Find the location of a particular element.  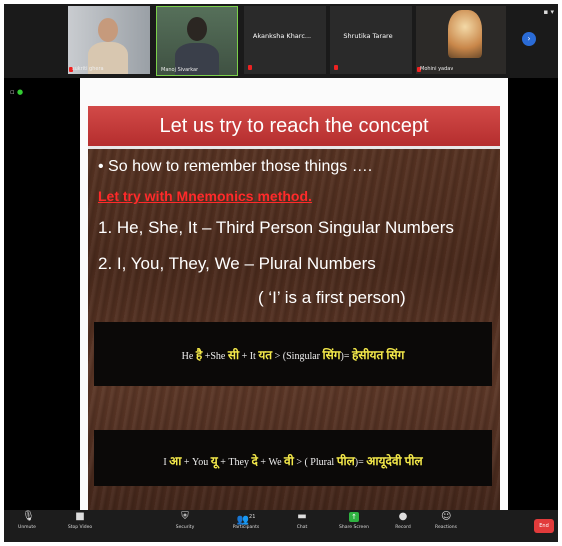

record-button: ● Record is located at coordinates (403, 521).